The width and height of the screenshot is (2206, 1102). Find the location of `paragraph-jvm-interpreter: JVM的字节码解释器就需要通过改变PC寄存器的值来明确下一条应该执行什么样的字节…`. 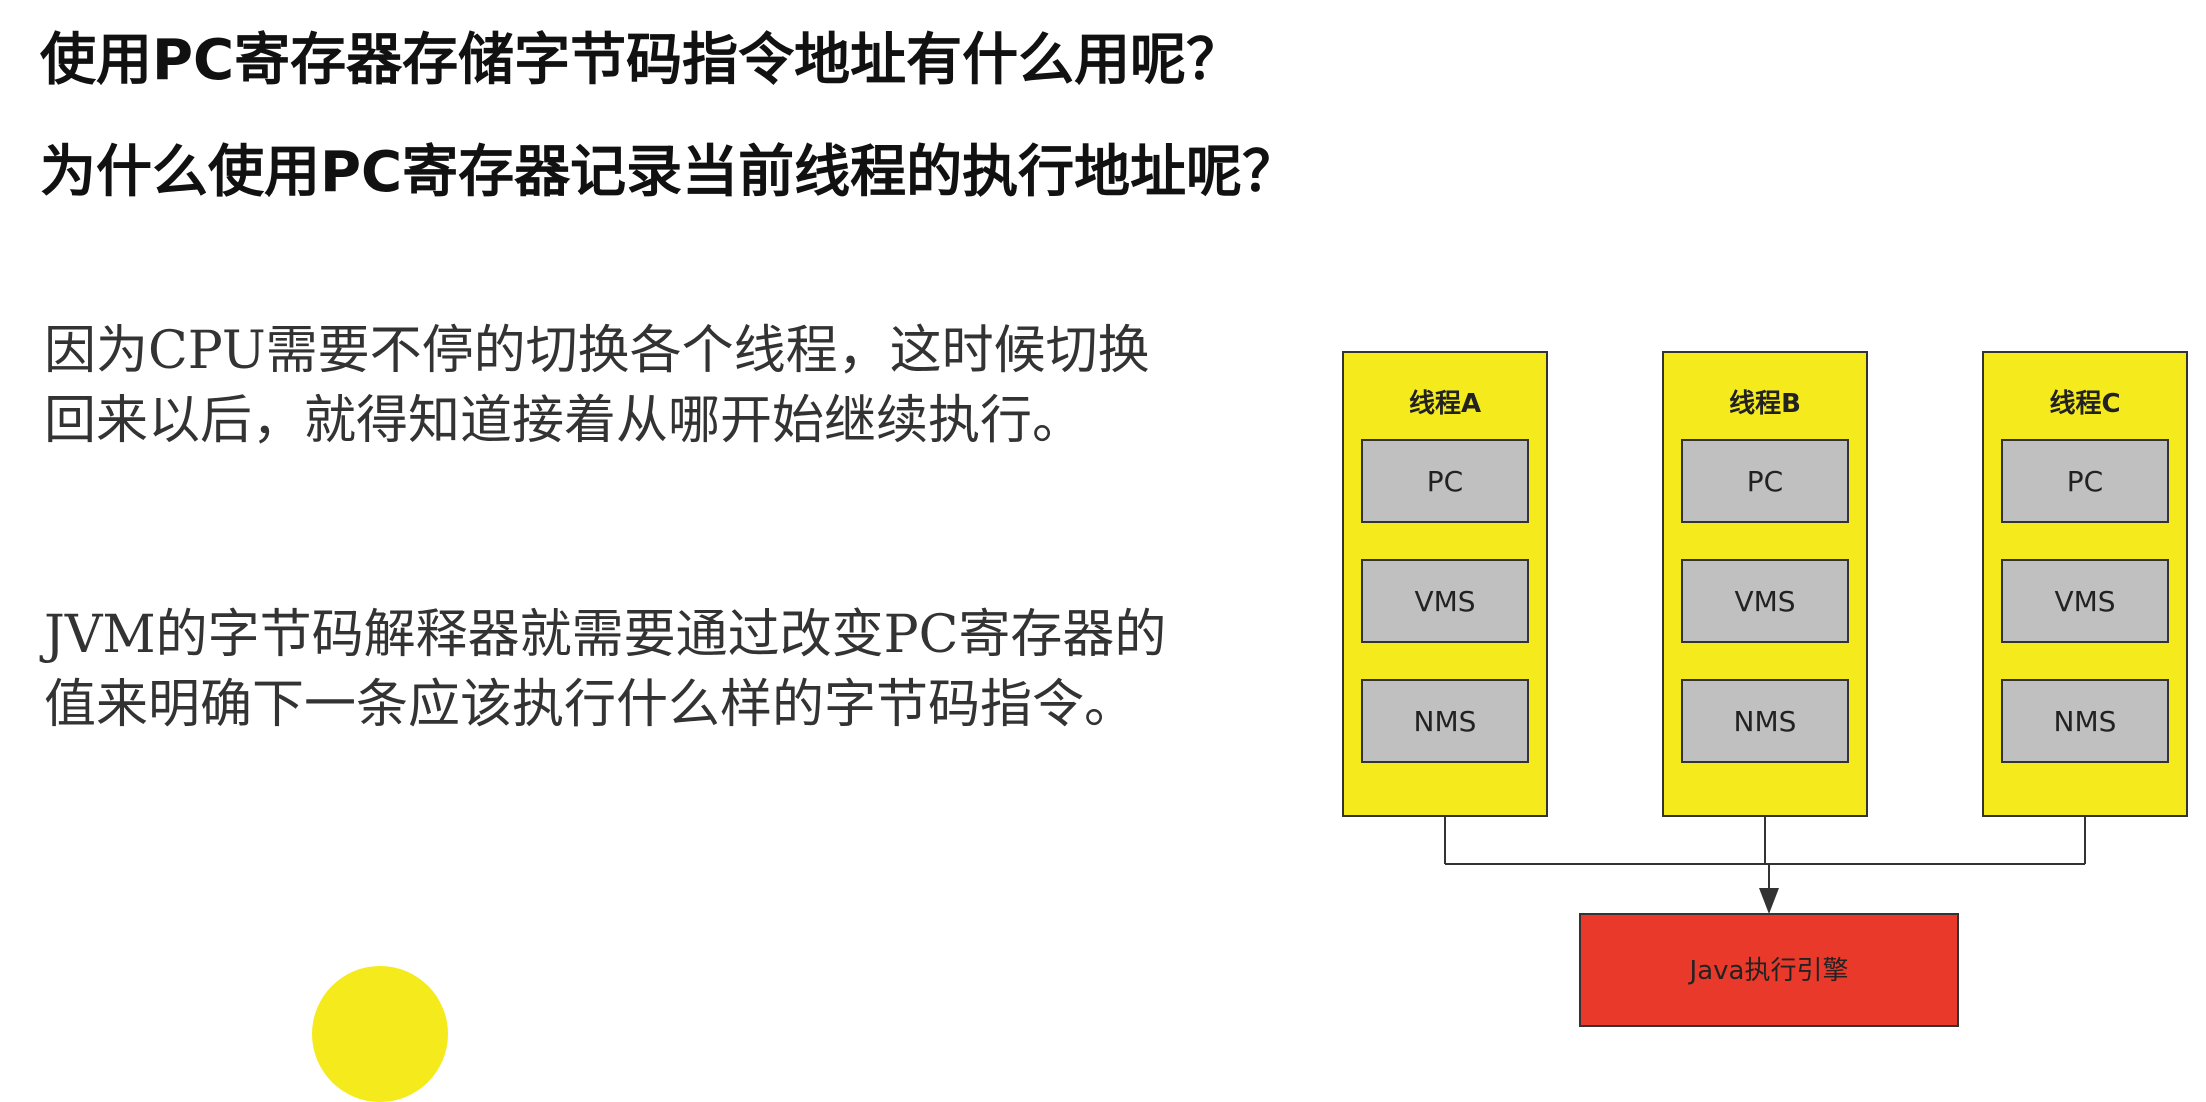

paragraph-jvm-interpreter: JVM的字节码解释器就需要通过改变PC寄存器的值来明确下一条应该执行什么样的字节… is located at coordinates (605, 670).